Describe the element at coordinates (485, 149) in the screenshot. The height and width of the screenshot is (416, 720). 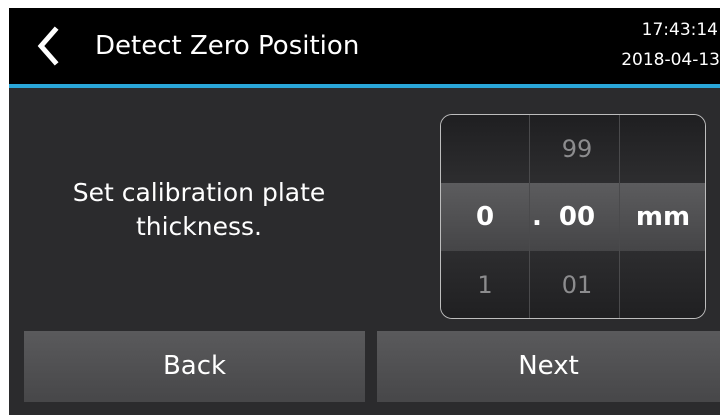
I see `integer-above` at that location.